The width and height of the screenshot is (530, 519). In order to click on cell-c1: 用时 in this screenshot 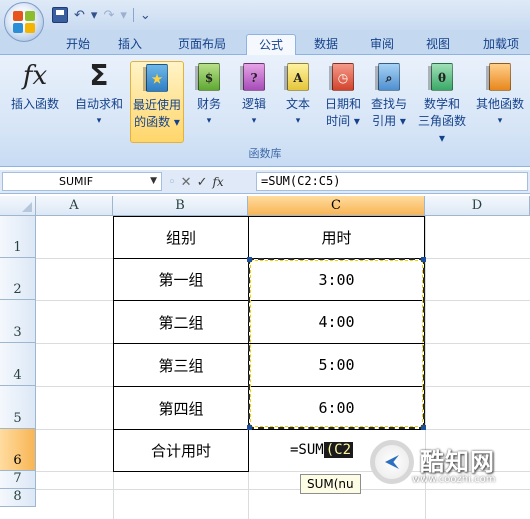, I will do `click(336, 237)`.